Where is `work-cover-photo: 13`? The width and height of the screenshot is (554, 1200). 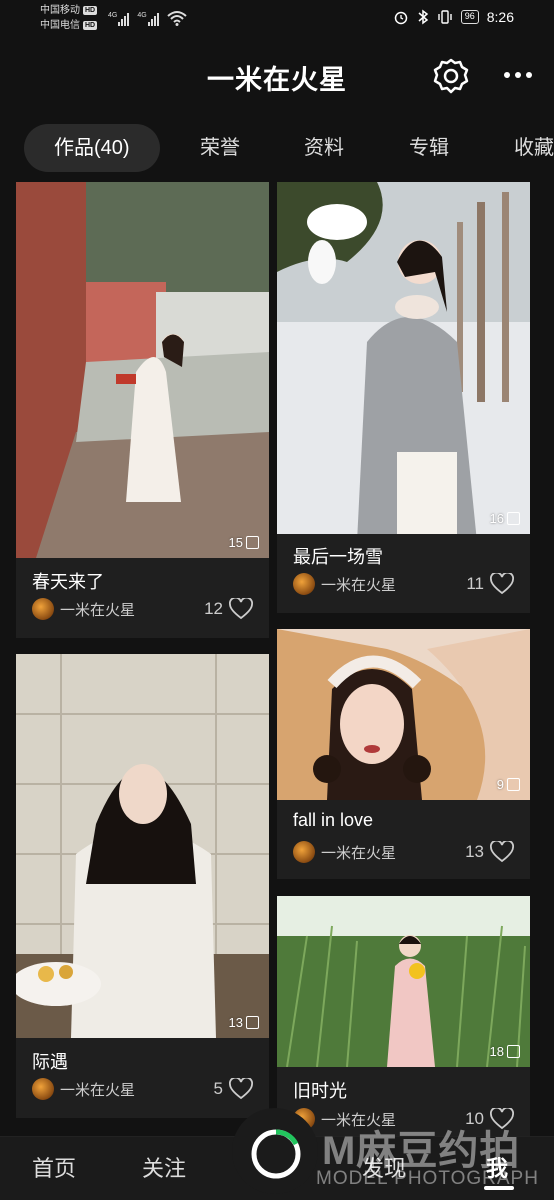 work-cover-photo: 13 is located at coordinates (142, 846).